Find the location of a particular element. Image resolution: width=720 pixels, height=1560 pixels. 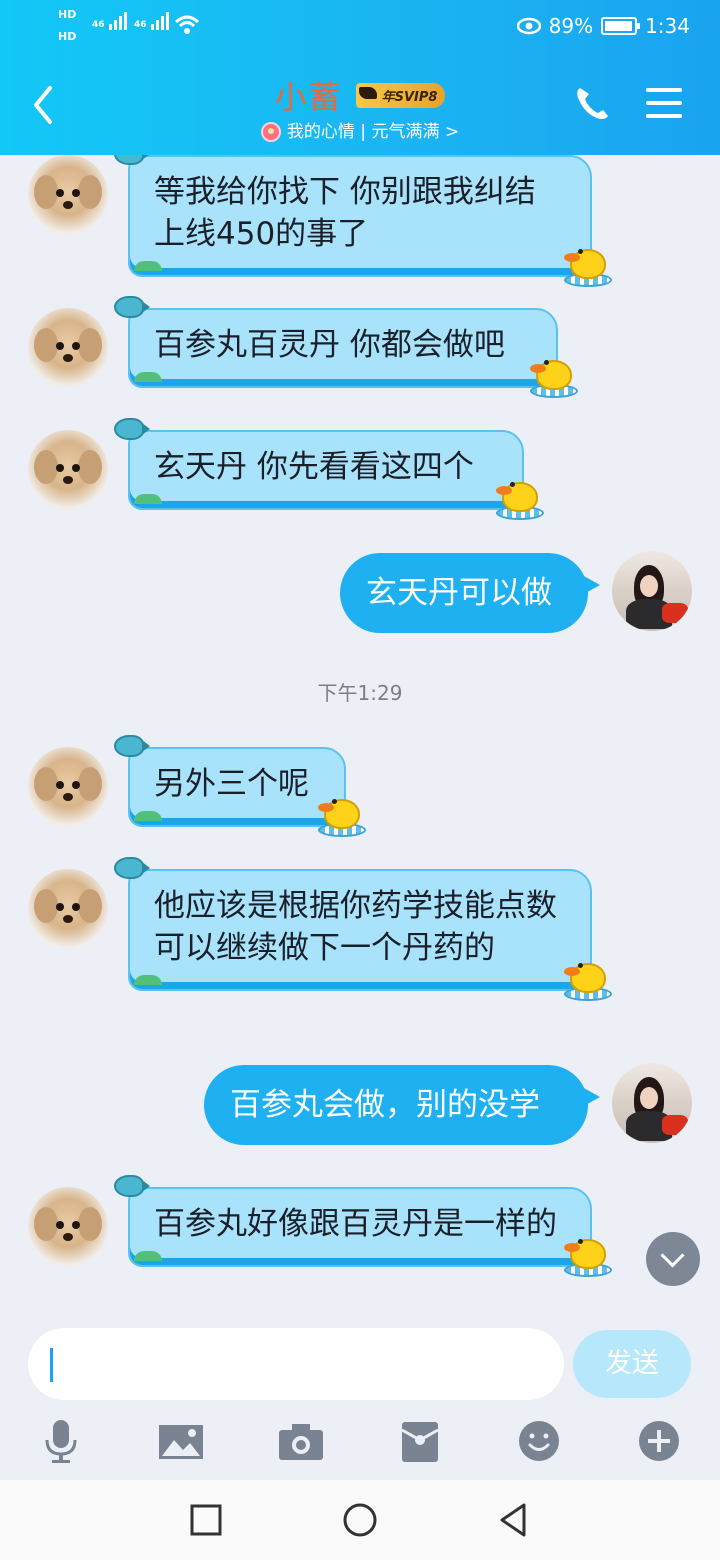

system-nav-bar is located at coordinates (360, 1520).